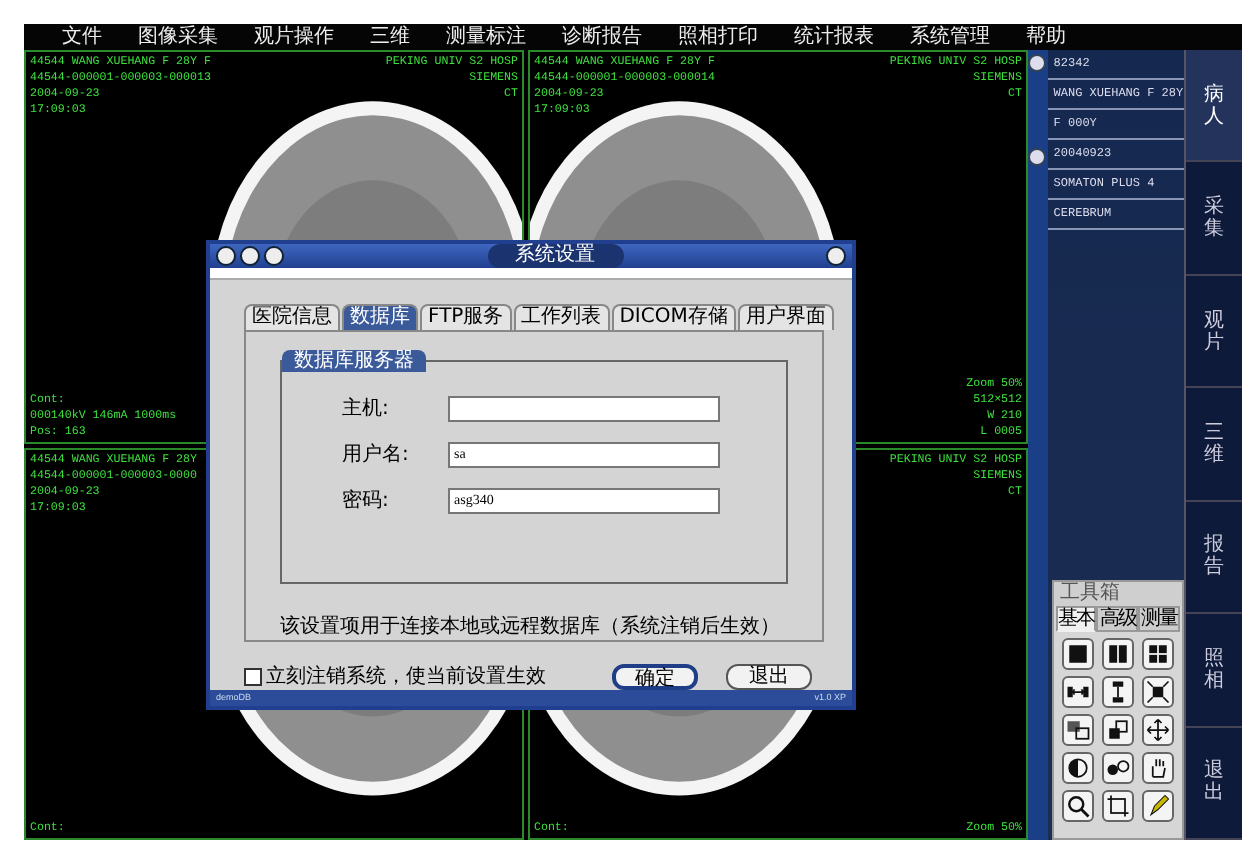  I want to click on field-label: 主机:, so click(365, 408).